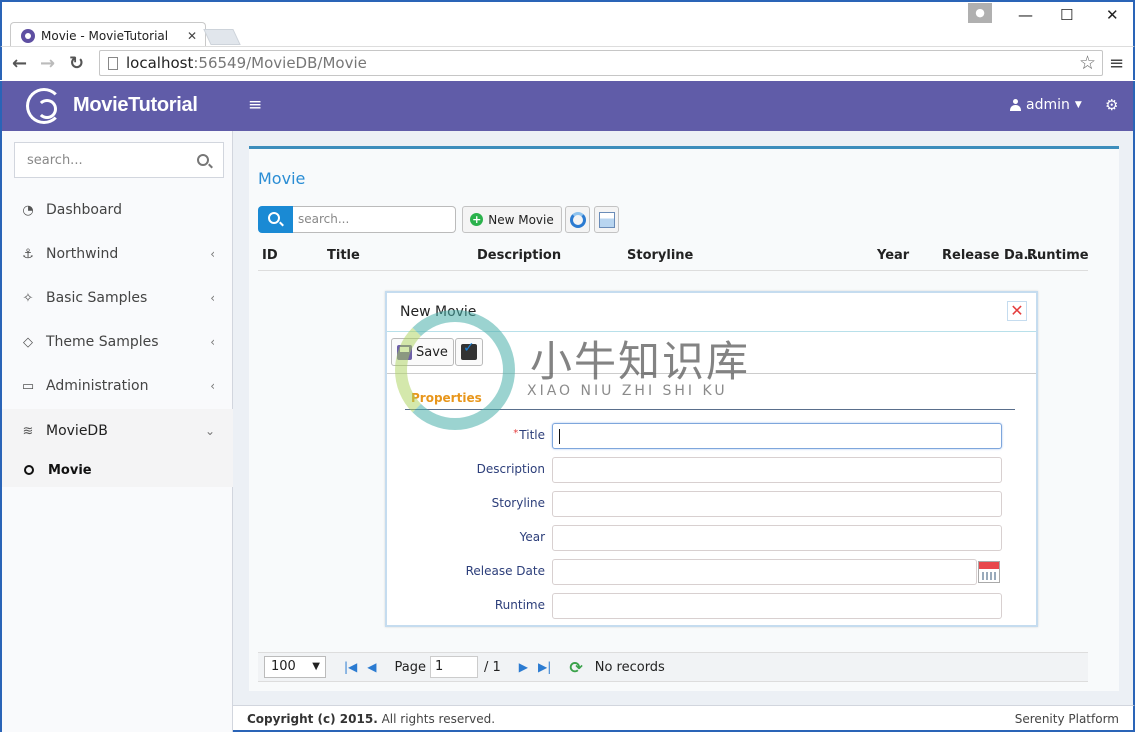  I want to click on last-page-icon: ▶|, so click(544, 667).